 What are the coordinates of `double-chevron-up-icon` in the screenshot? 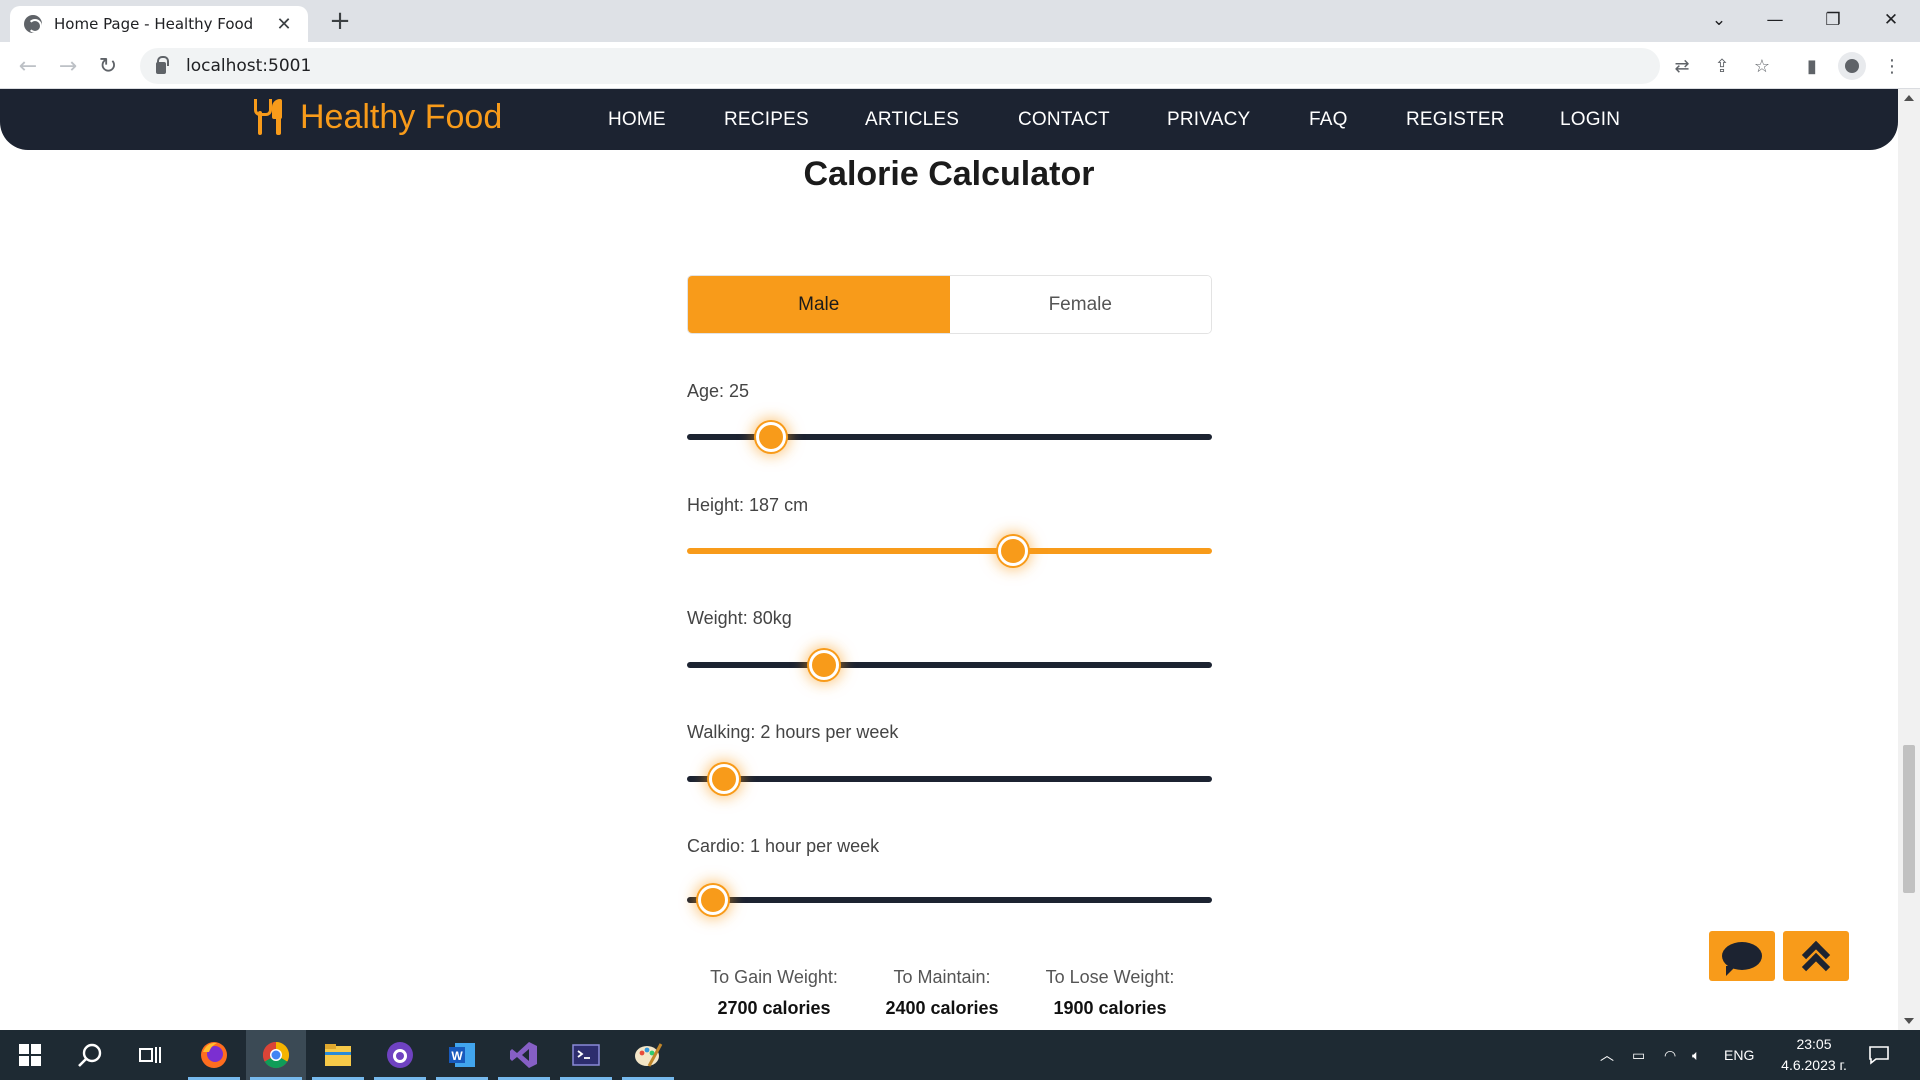 It's located at (1816, 960).